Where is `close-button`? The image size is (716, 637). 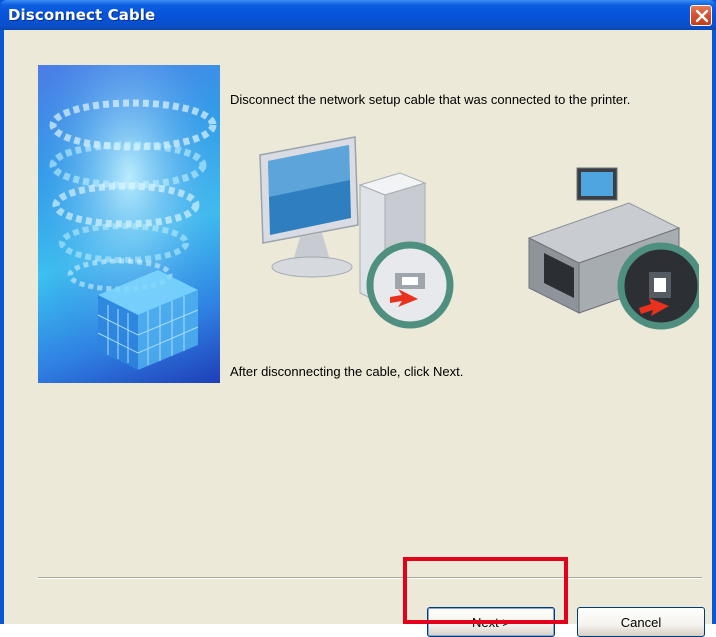 close-button is located at coordinates (701, 15).